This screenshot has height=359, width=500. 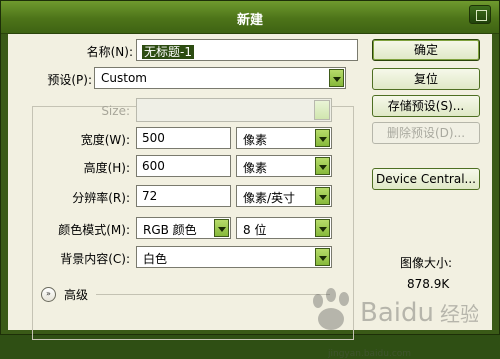 What do you see at coordinates (220, 78) in the screenshot?
I see `preset-dropdown: Custom` at bounding box center [220, 78].